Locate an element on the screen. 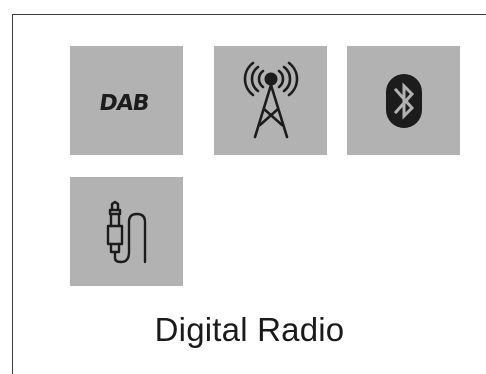  source-tile-dab: DAB is located at coordinates (126, 100).